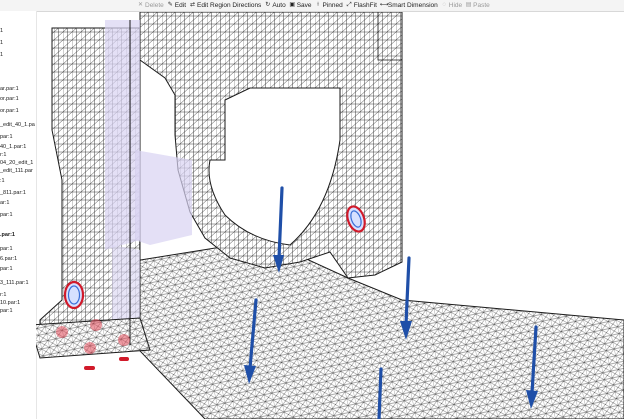  What do you see at coordinates (15, 283) in the screenshot?
I see `feature-tree-item: 3_111.par:1` at bounding box center [15, 283].